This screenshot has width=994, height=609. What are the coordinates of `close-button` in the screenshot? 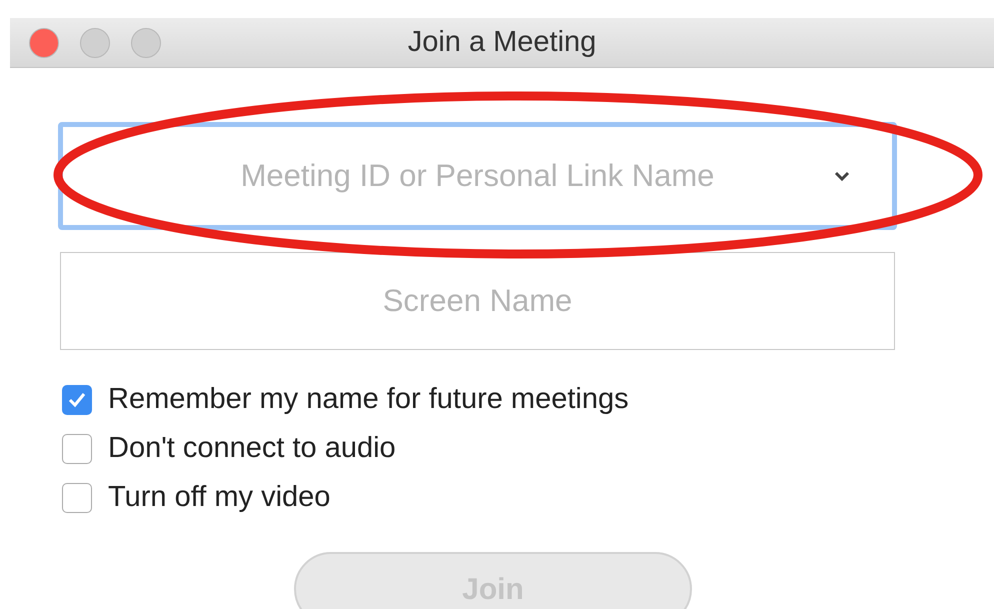 It's located at (44, 43).